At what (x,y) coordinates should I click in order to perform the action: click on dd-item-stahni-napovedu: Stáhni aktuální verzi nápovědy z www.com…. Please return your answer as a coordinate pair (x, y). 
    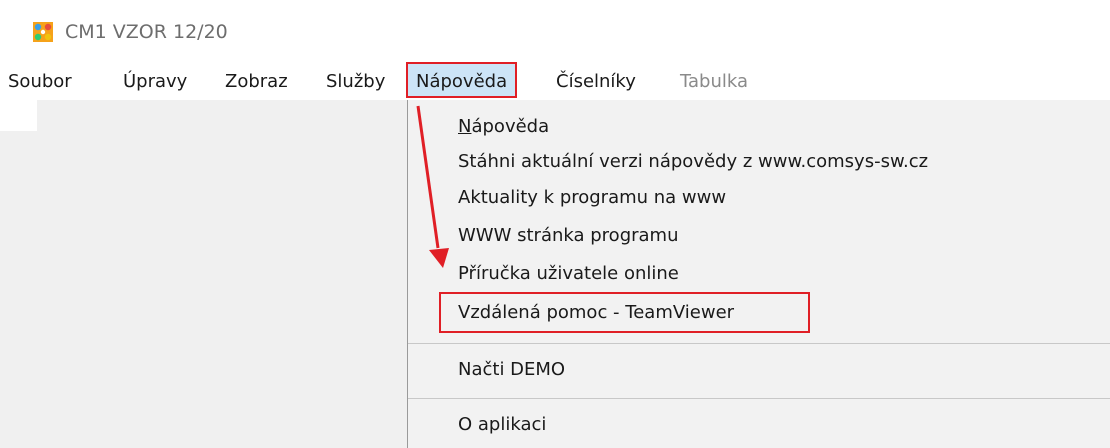
    Looking at the image, I should click on (693, 162).